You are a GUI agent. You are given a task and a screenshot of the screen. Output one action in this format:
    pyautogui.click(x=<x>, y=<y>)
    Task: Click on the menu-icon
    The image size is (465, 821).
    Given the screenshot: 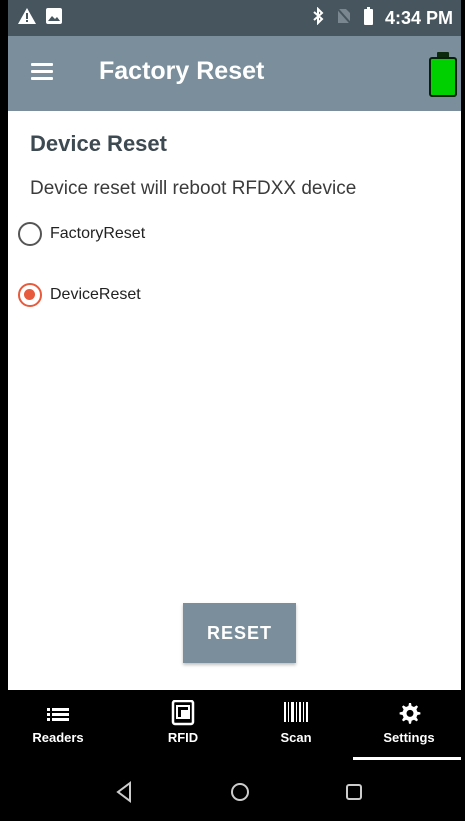 What is the action you would take?
    pyautogui.click(x=42, y=72)
    